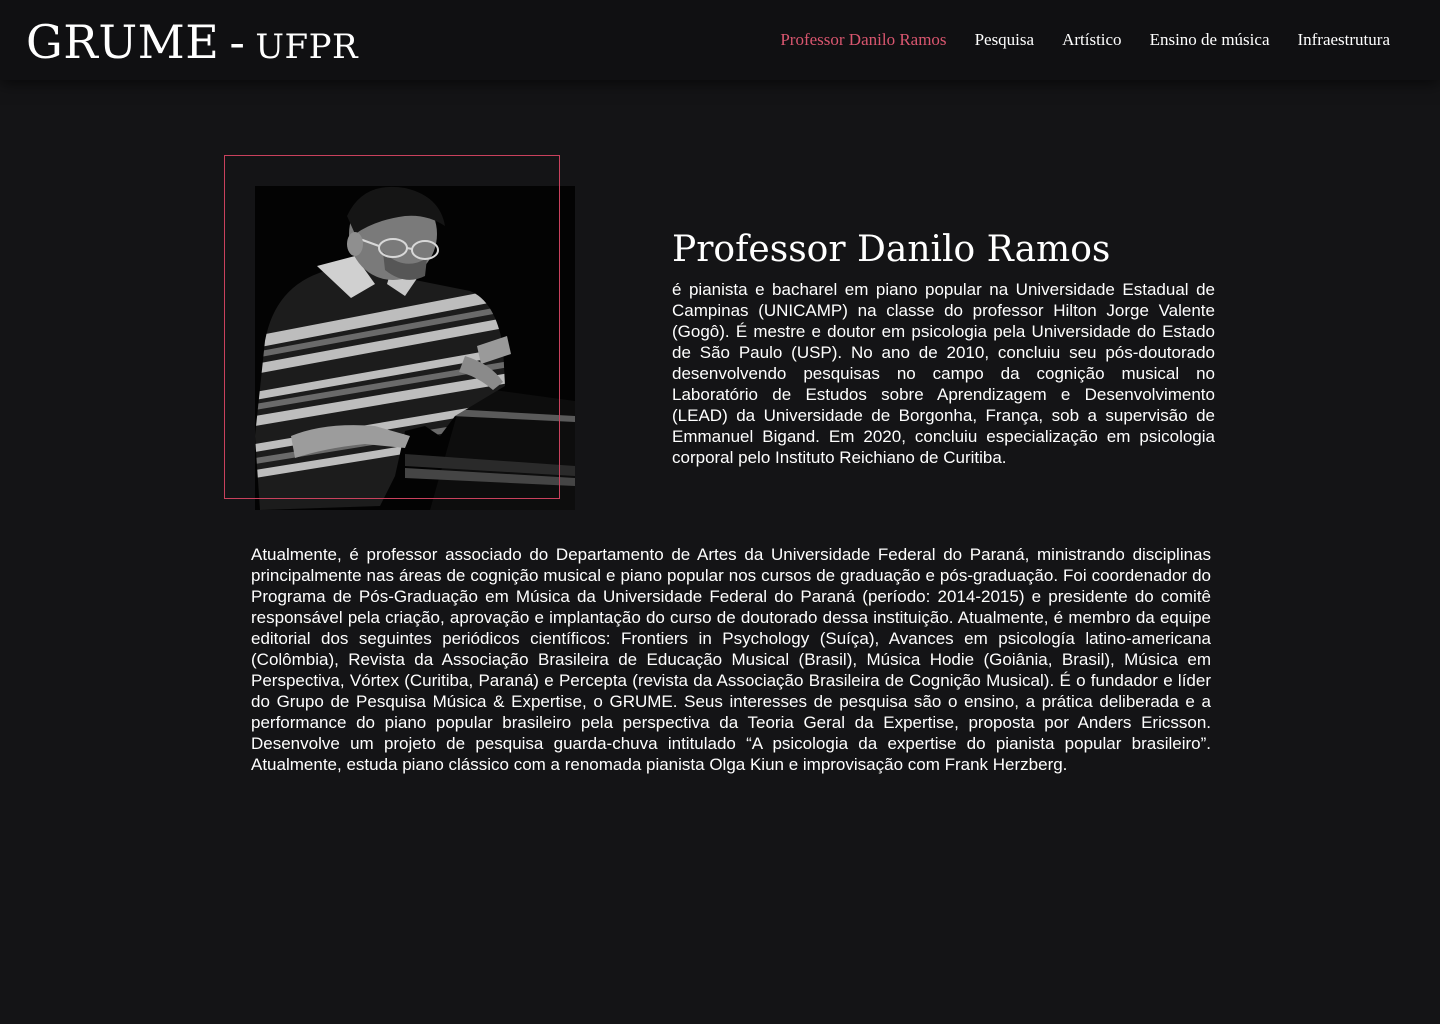  I want to click on profile-photo-frame, so click(392, 327).